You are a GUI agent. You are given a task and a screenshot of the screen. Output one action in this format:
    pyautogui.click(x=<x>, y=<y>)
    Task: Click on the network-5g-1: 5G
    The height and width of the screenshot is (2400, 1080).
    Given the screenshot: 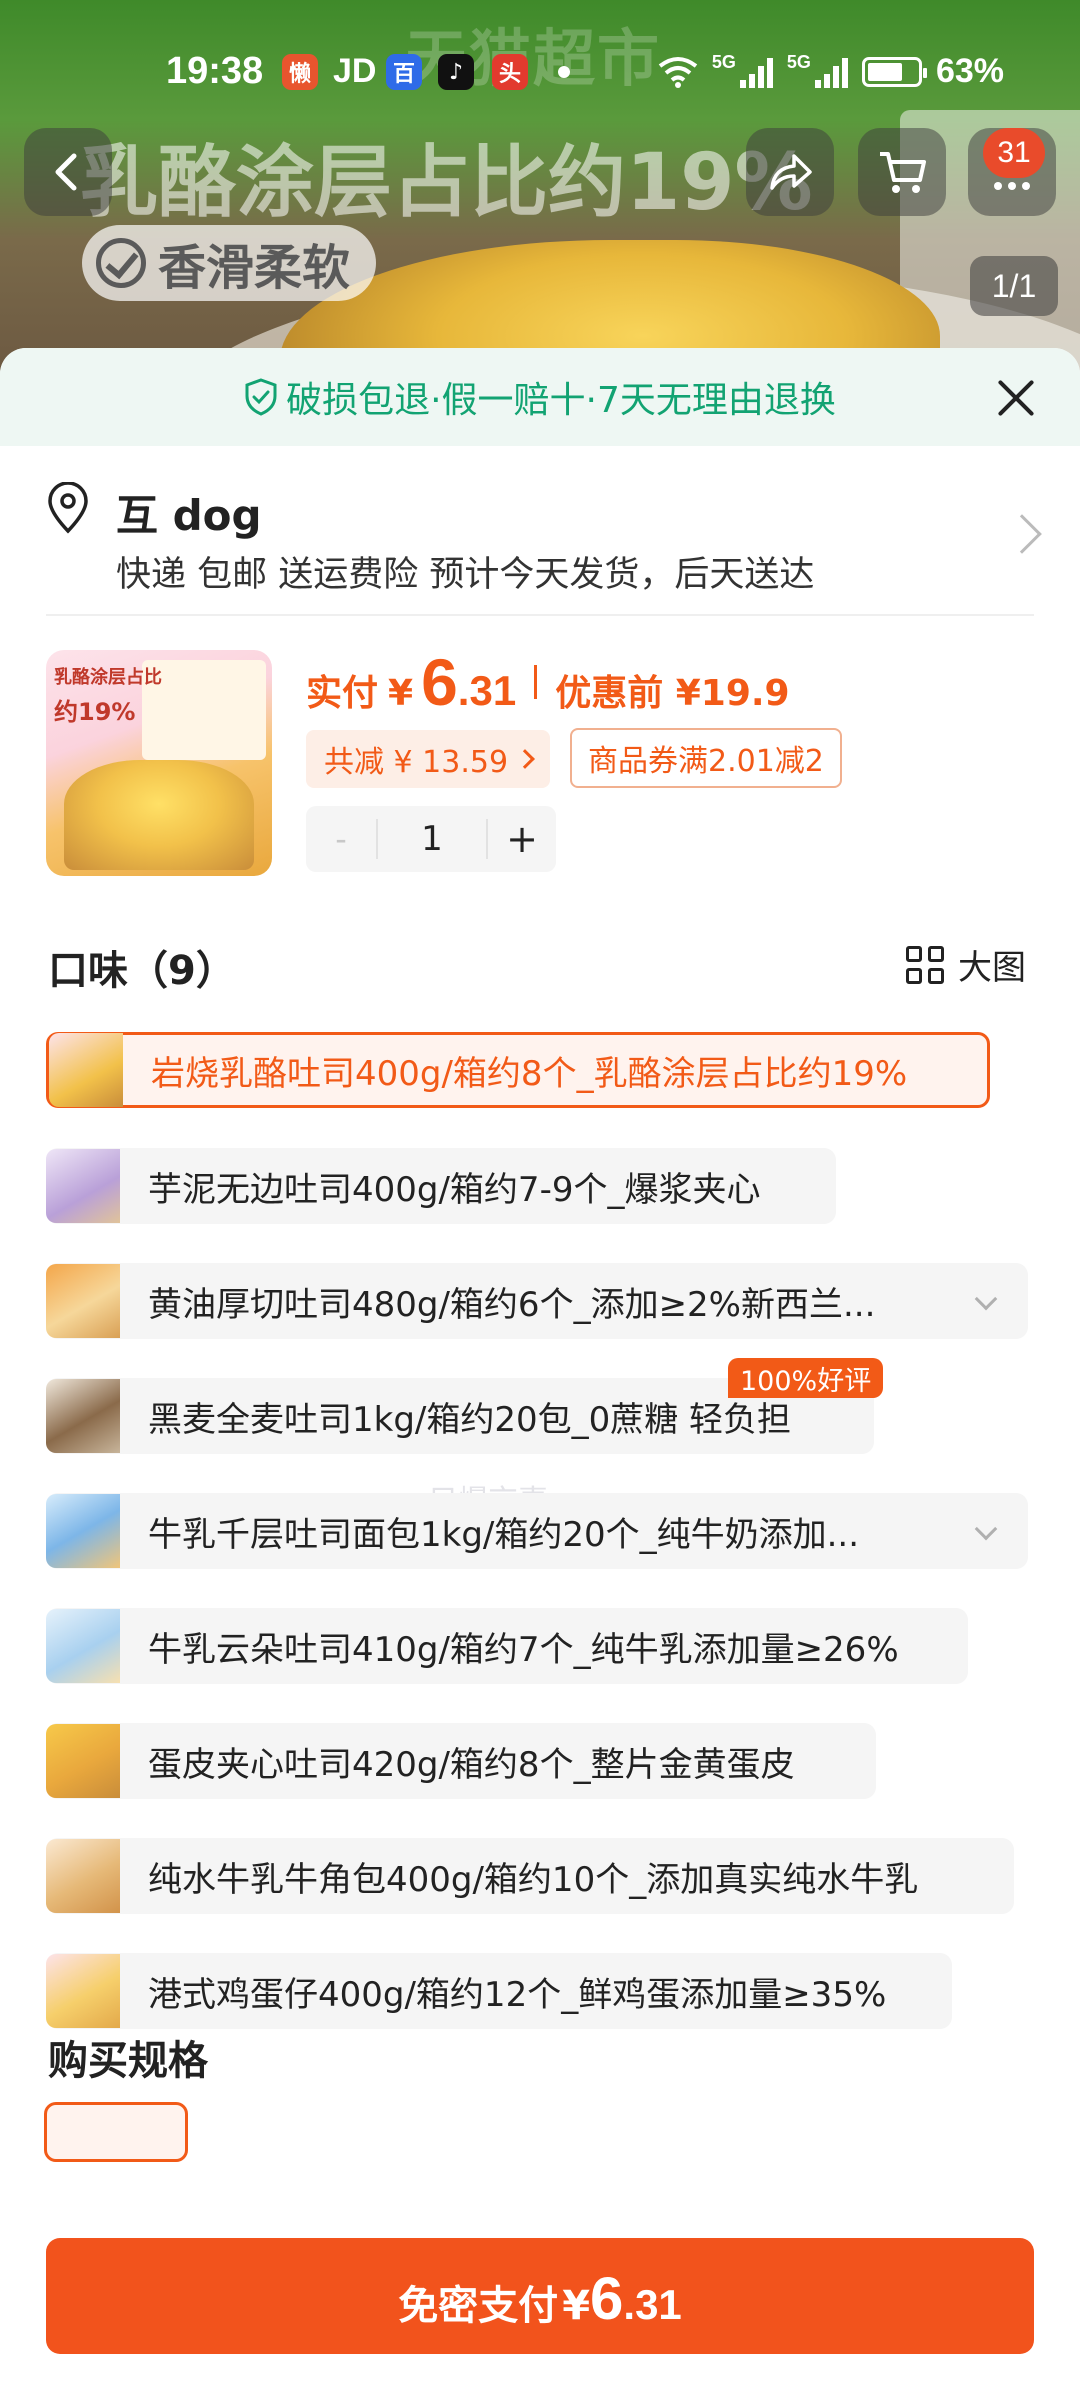 What is the action you would take?
    pyautogui.click(x=723, y=62)
    